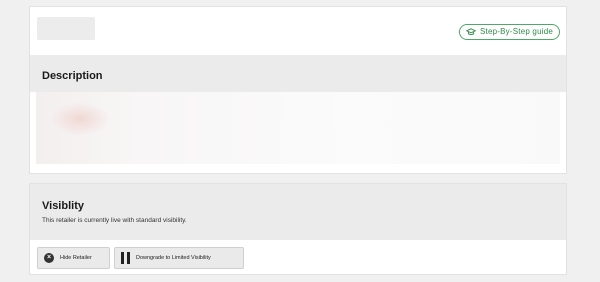 This screenshot has width=600, height=282. What do you see at coordinates (516, 31) in the screenshot?
I see `guide-label: Step-By-Step guide` at bounding box center [516, 31].